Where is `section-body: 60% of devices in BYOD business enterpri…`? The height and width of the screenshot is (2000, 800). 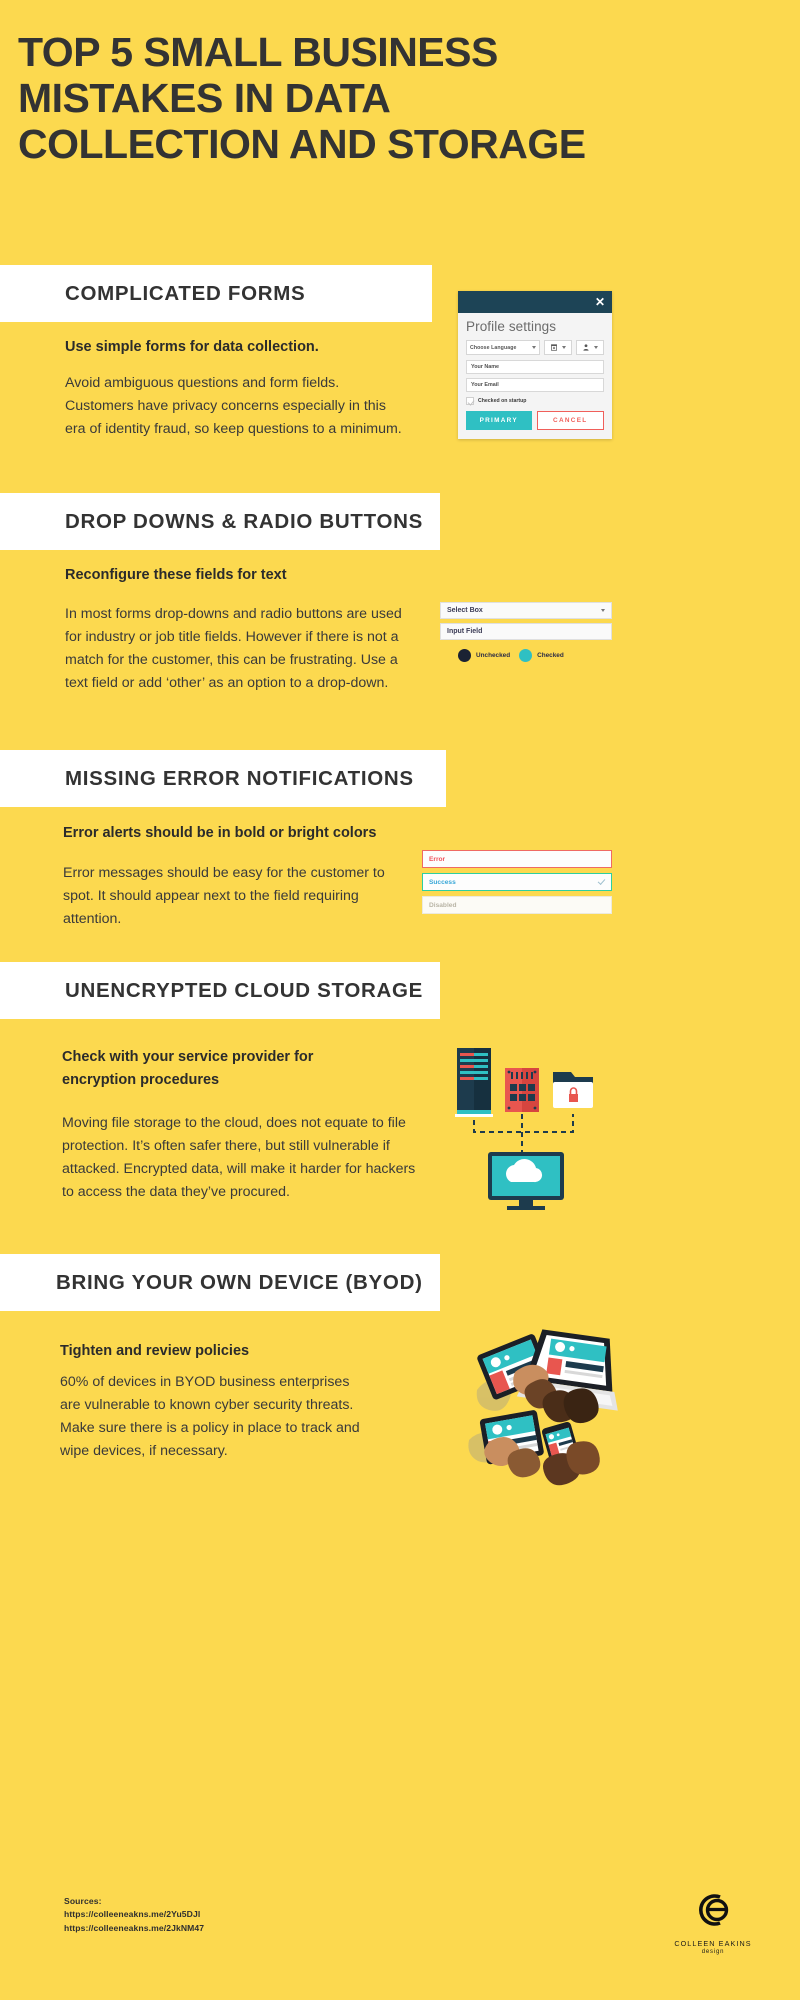 section-body: 60% of devices in BYOD business enterpri… is located at coordinates (210, 1416).